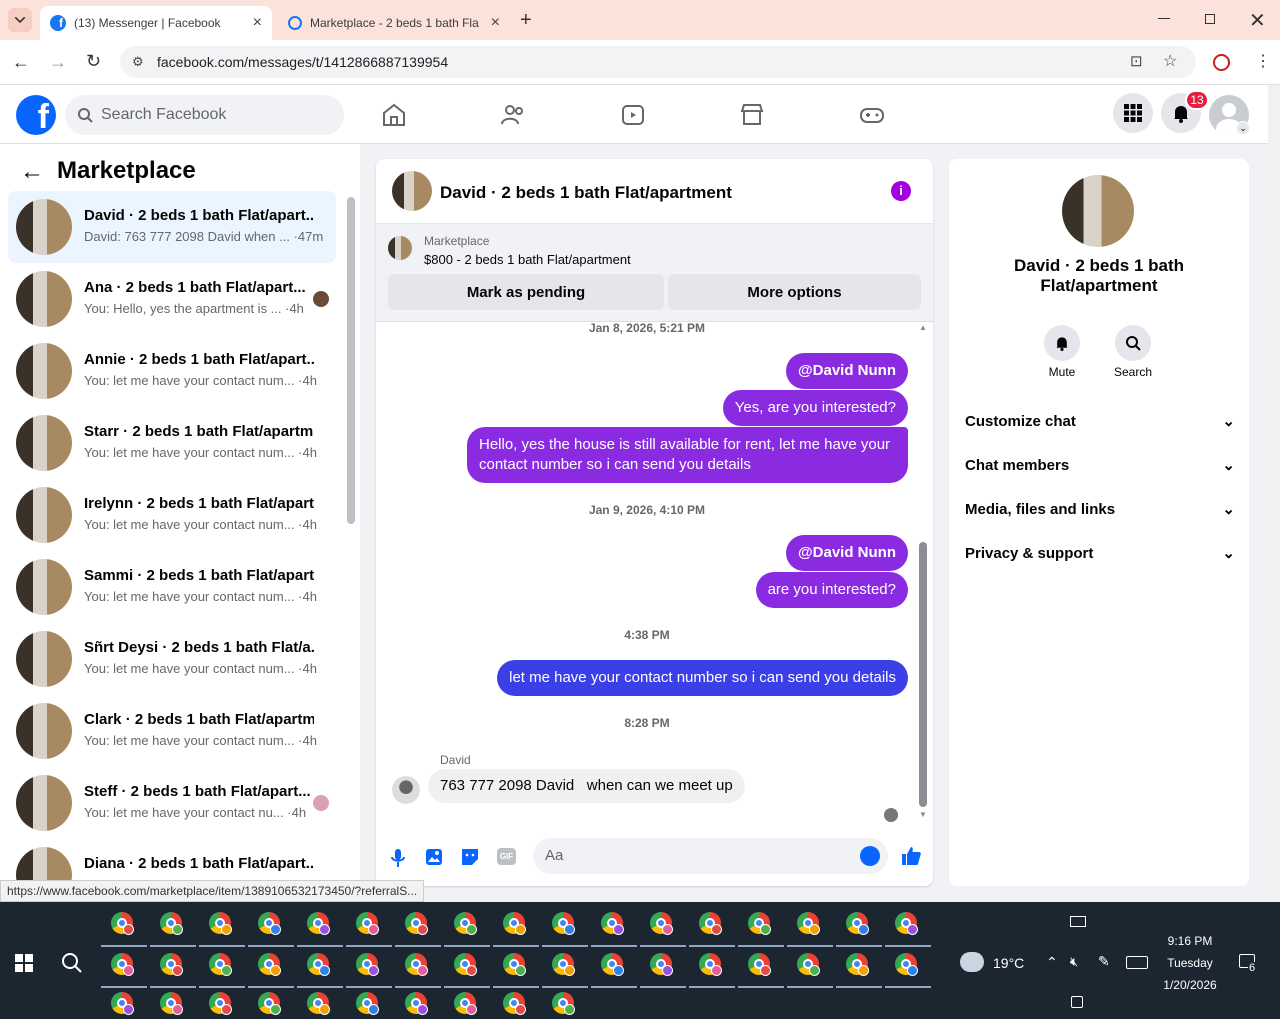 The height and width of the screenshot is (1019, 1280). What do you see at coordinates (1274, 493) in the screenshot?
I see `page-scrollbar` at bounding box center [1274, 493].